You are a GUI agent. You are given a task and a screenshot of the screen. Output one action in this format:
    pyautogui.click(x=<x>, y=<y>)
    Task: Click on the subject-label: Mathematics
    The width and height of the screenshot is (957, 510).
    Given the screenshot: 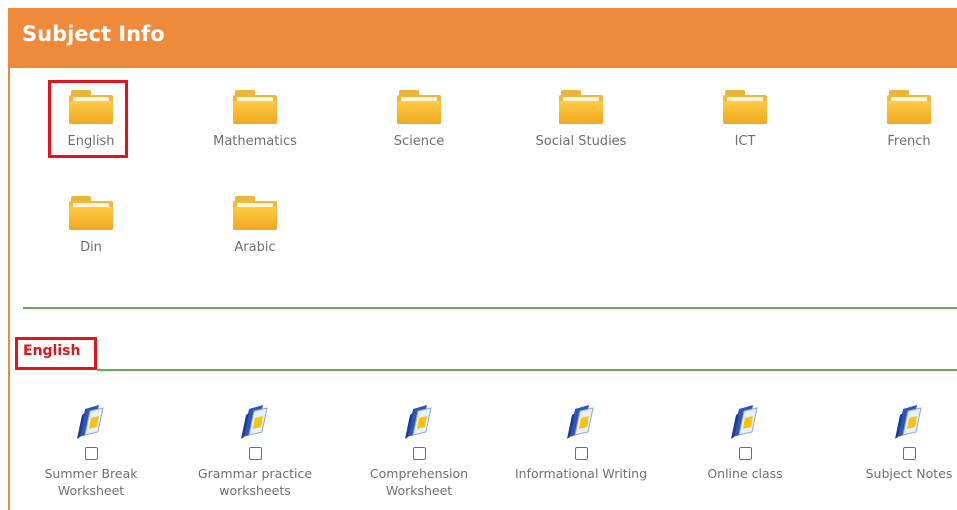 What is the action you would take?
    pyautogui.click(x=255, y=141)
    